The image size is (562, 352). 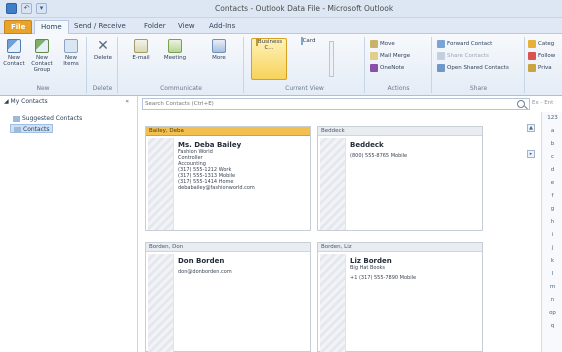 What do you see at coordinates (521, 104) in the screenshot?
I see `search-icon` at bounding box center [521, 104].